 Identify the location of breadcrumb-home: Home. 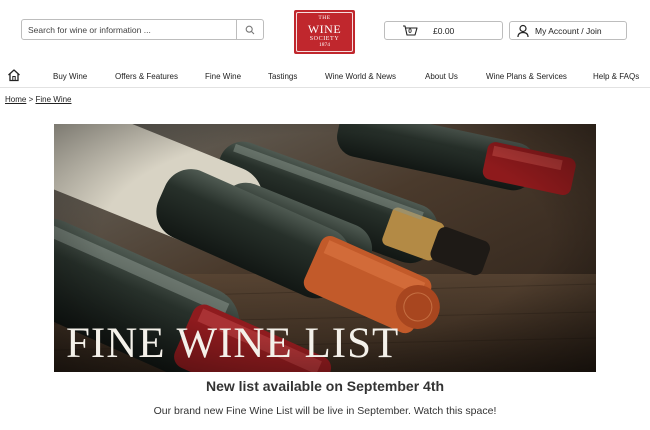
(15, 99).